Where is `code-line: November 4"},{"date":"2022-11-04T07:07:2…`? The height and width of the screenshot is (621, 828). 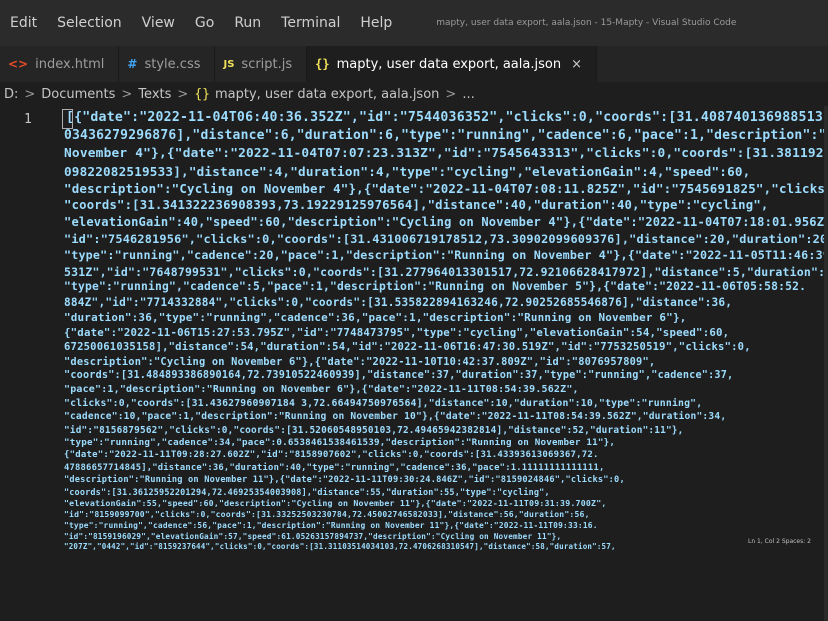 code-line: November 4"},{"date":"2022-11-04T07:07:2… is located at coordinates (446, 154).